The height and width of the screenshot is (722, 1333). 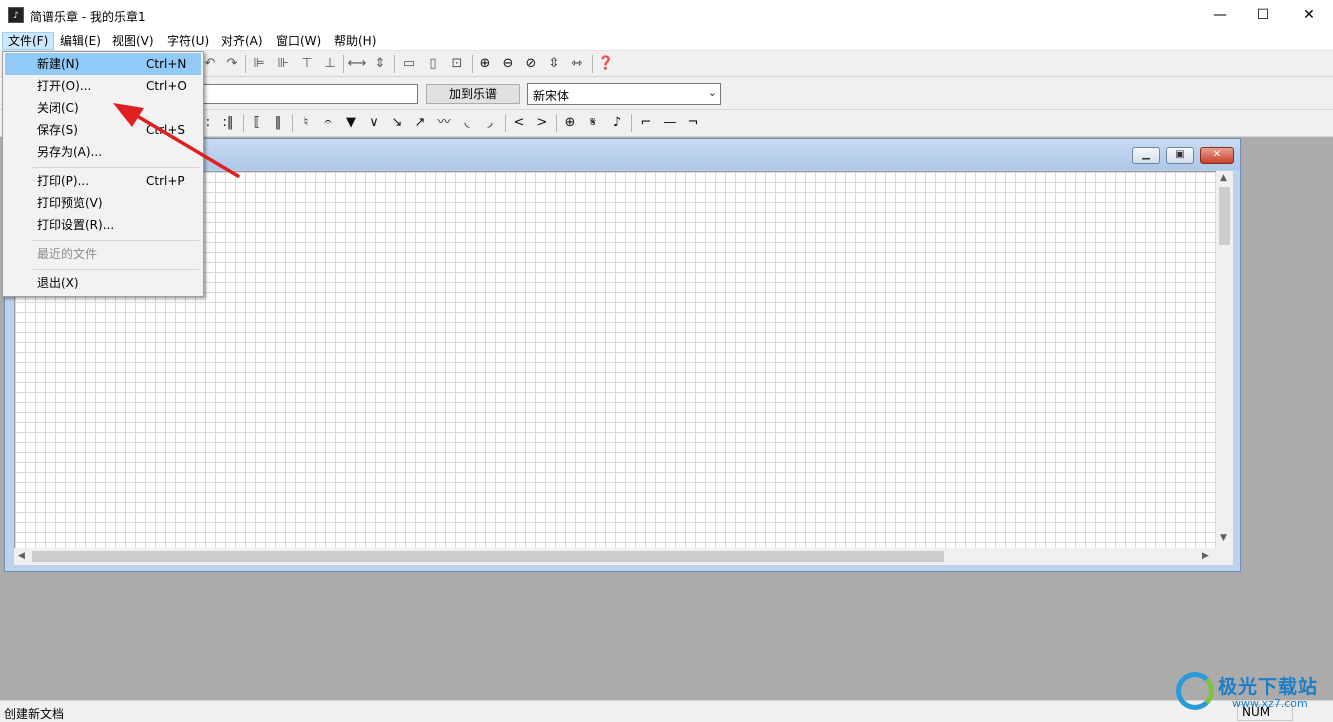 I want to click on menu-item-close: 关闭(C), so click(x=103, y=108).